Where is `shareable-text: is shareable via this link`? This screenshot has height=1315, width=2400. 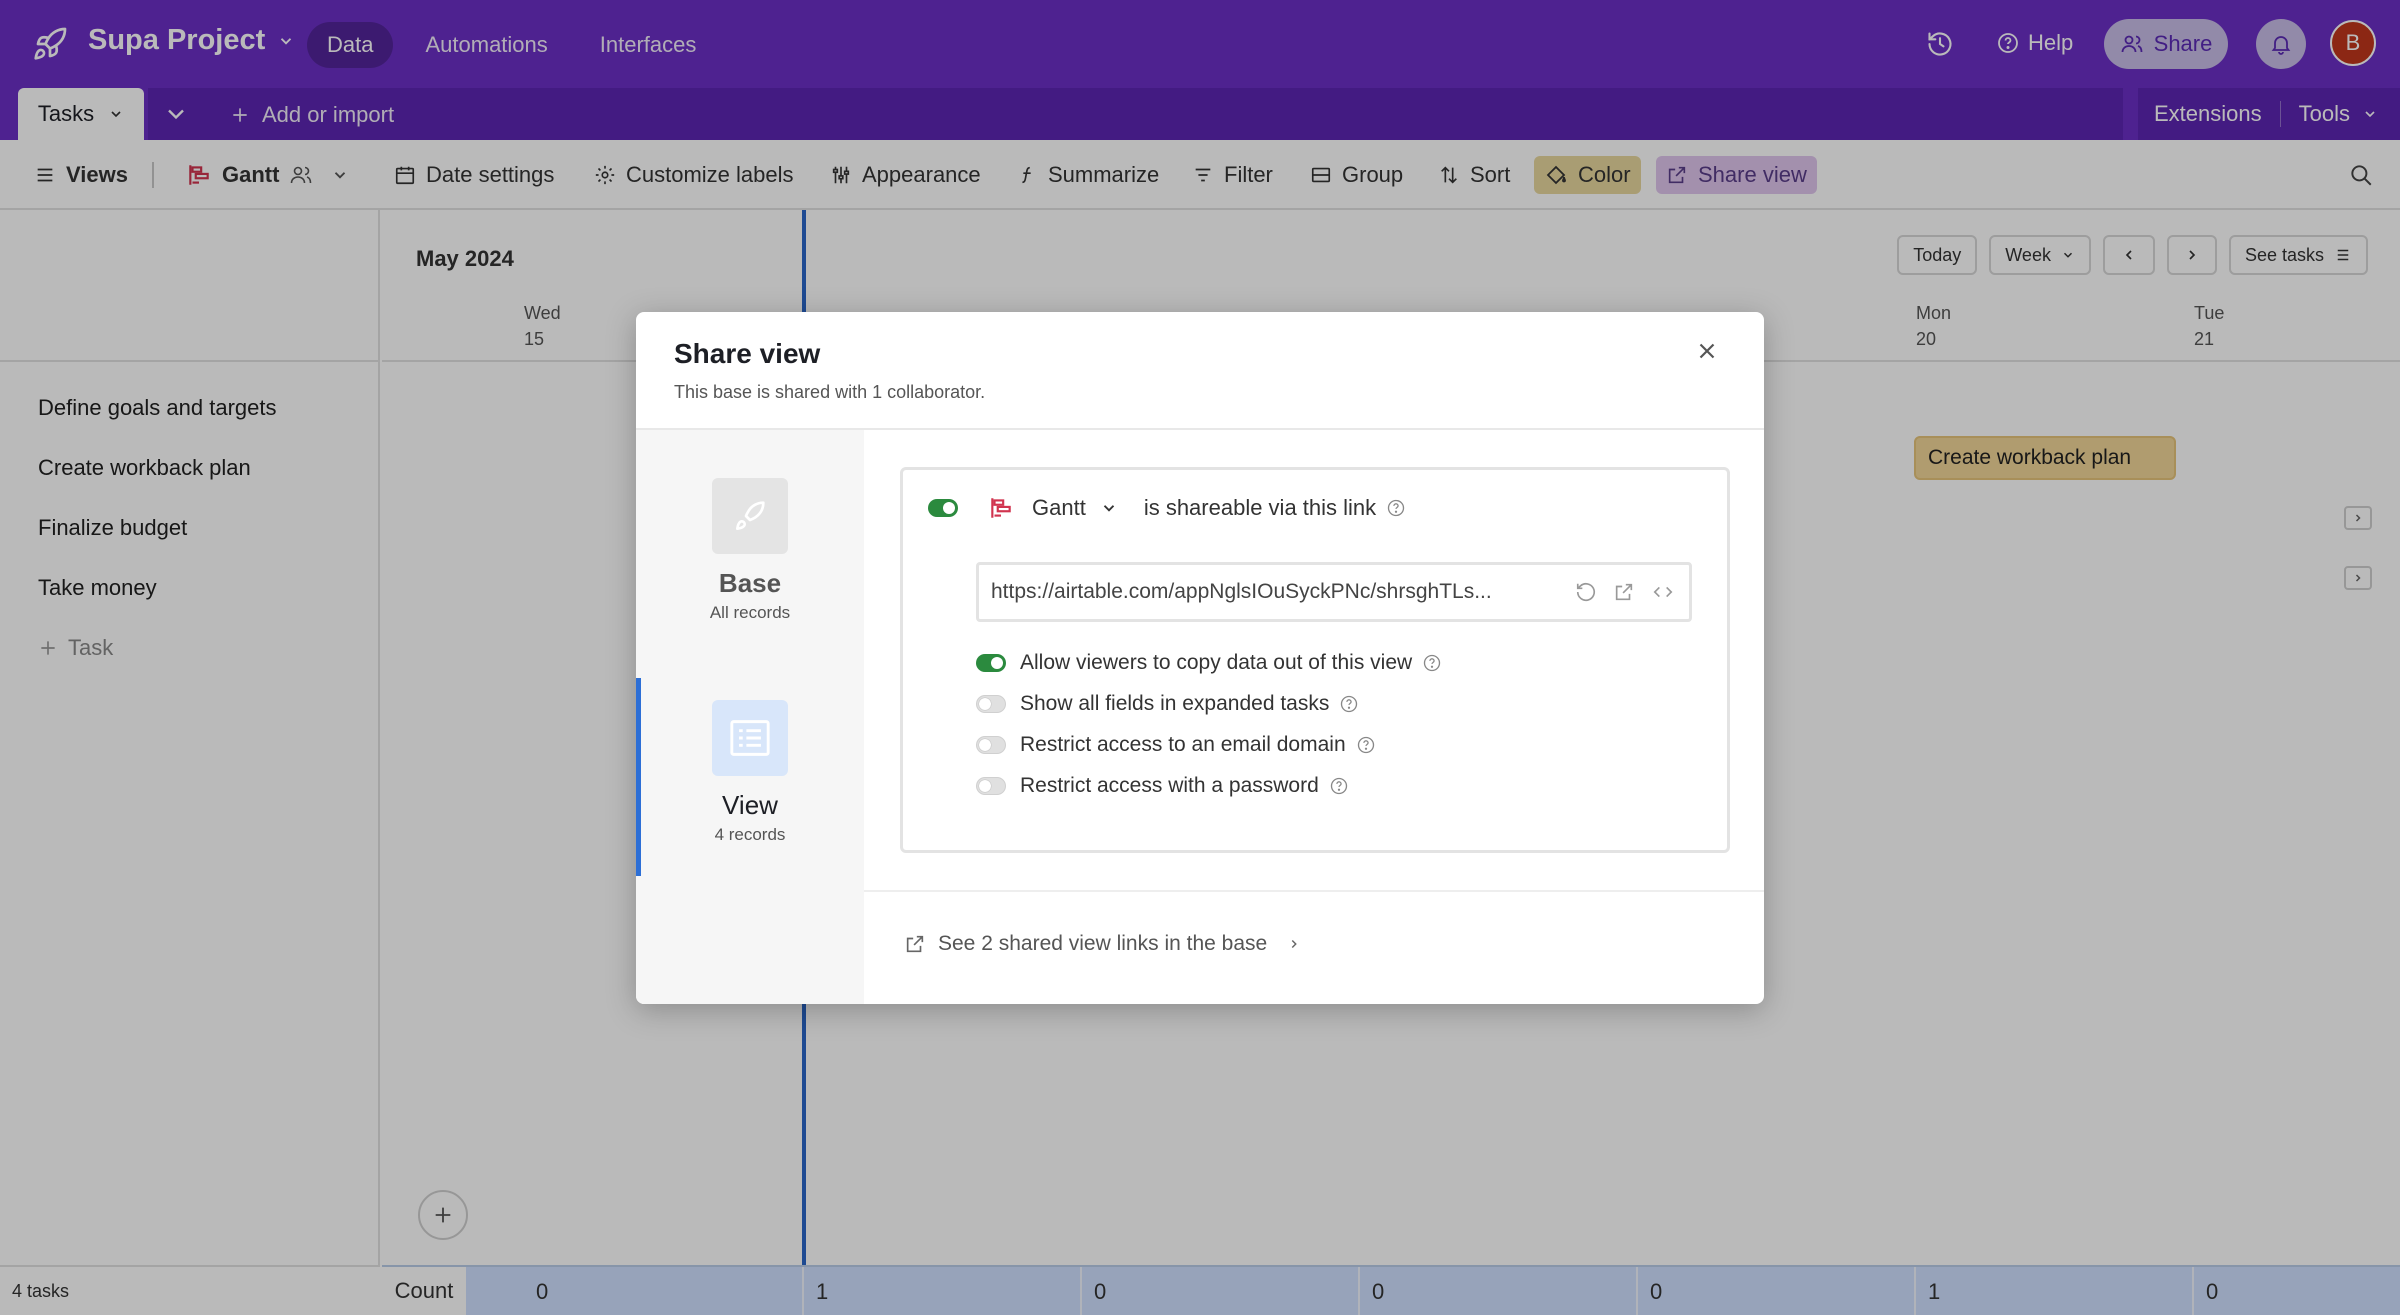
shareable-text: is shareable via this link is located at coordinates (1260, 507).